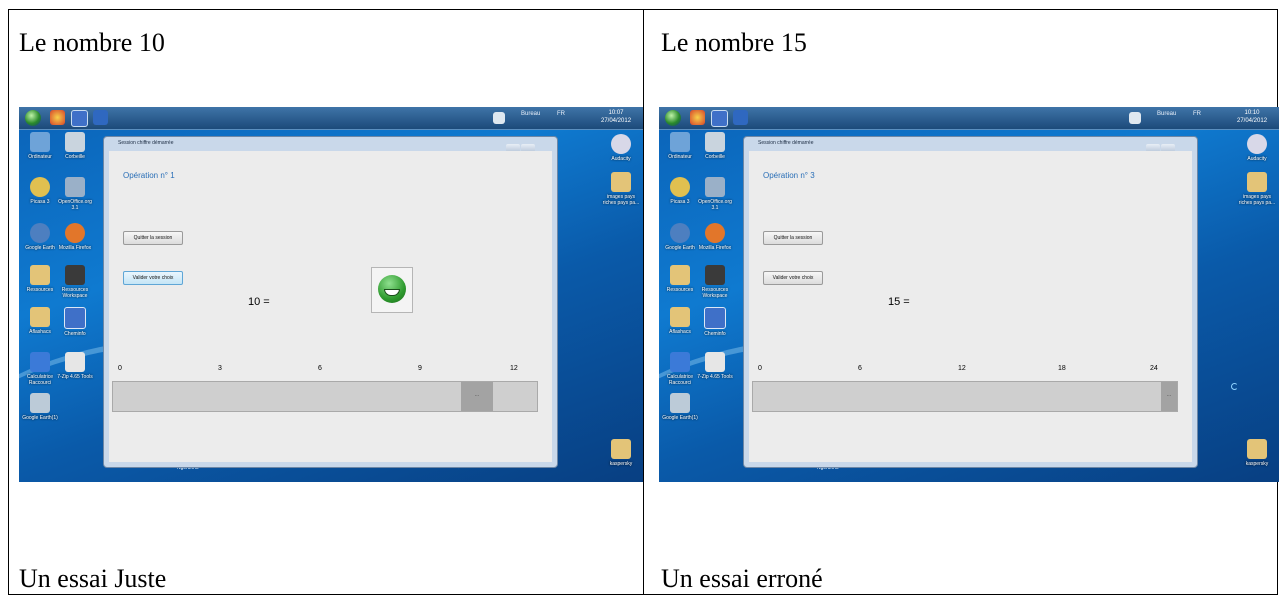 This screenshot has width=1286, height=595. What do you see at coordinates (40, 362) in the screenshot?
I see `calculator-icon` at bounding box center [40, 362].